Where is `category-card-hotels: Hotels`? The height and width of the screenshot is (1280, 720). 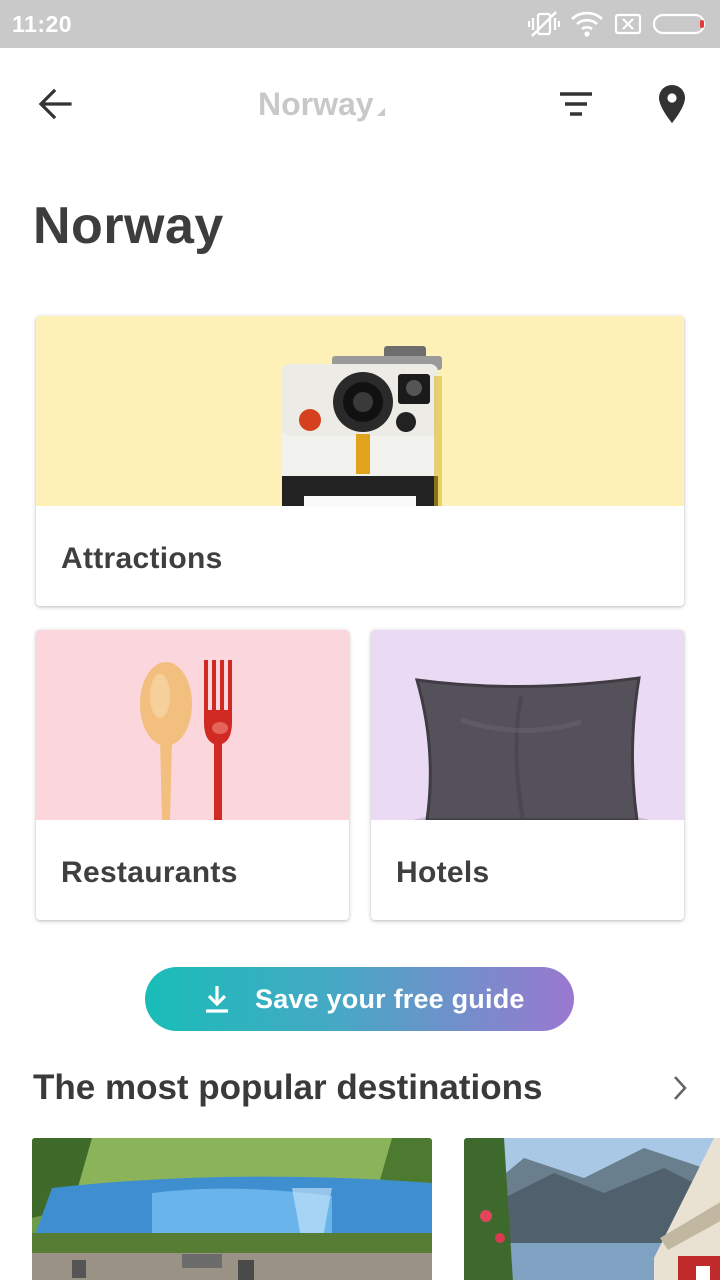
category-card-hotels: Hotels is located at coordinates (527, 775).